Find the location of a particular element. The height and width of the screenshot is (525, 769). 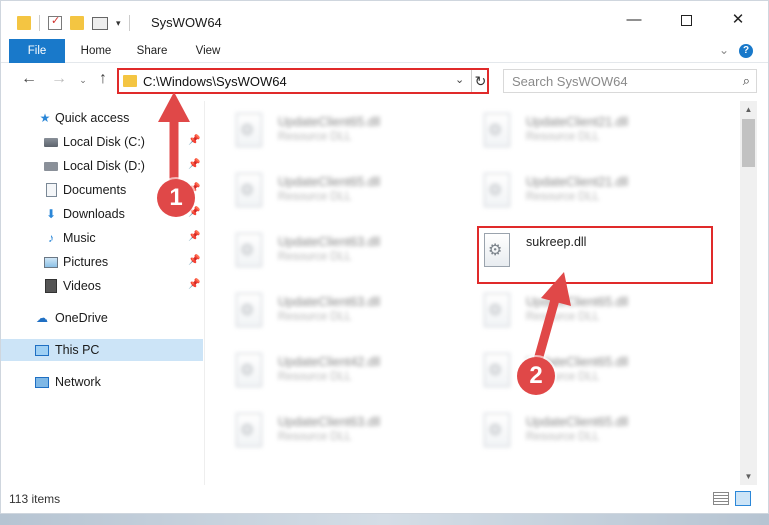

step-2-badge: 2 is located at coordinates (536, 376).